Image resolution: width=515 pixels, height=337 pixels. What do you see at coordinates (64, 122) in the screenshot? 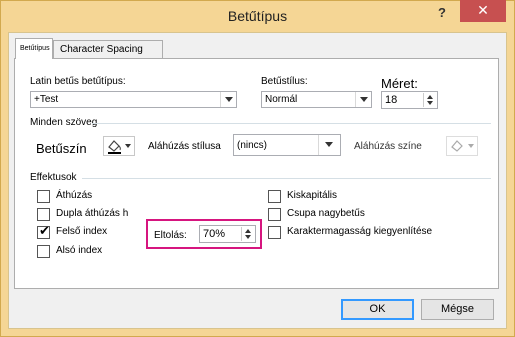
I see `all-text-group-label: Minden szöveg` at bounding box center [64, 122].